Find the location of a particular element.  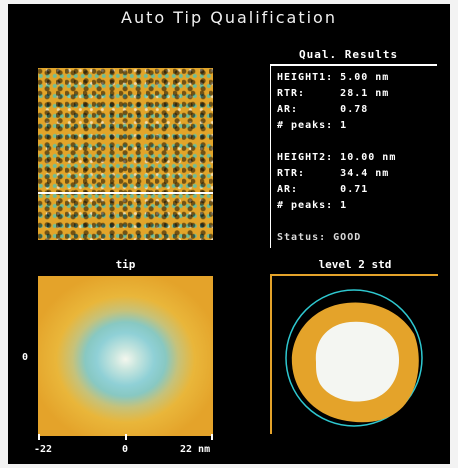

tip-y-axis-label: 0 is located at coordinates (25, 357).